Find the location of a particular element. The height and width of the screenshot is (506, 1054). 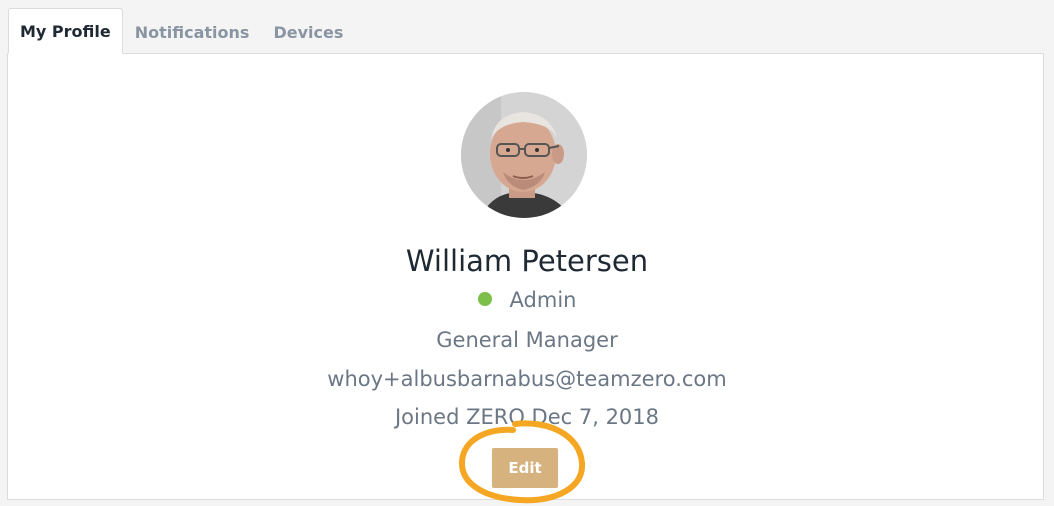

avatar is located at coordinates (524, 155).